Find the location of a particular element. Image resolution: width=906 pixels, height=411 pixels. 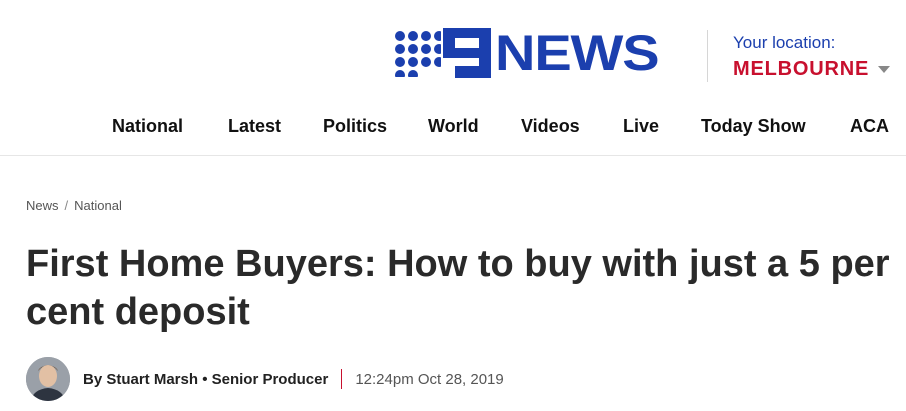

author-avatar is located at coordinates (48, 379).